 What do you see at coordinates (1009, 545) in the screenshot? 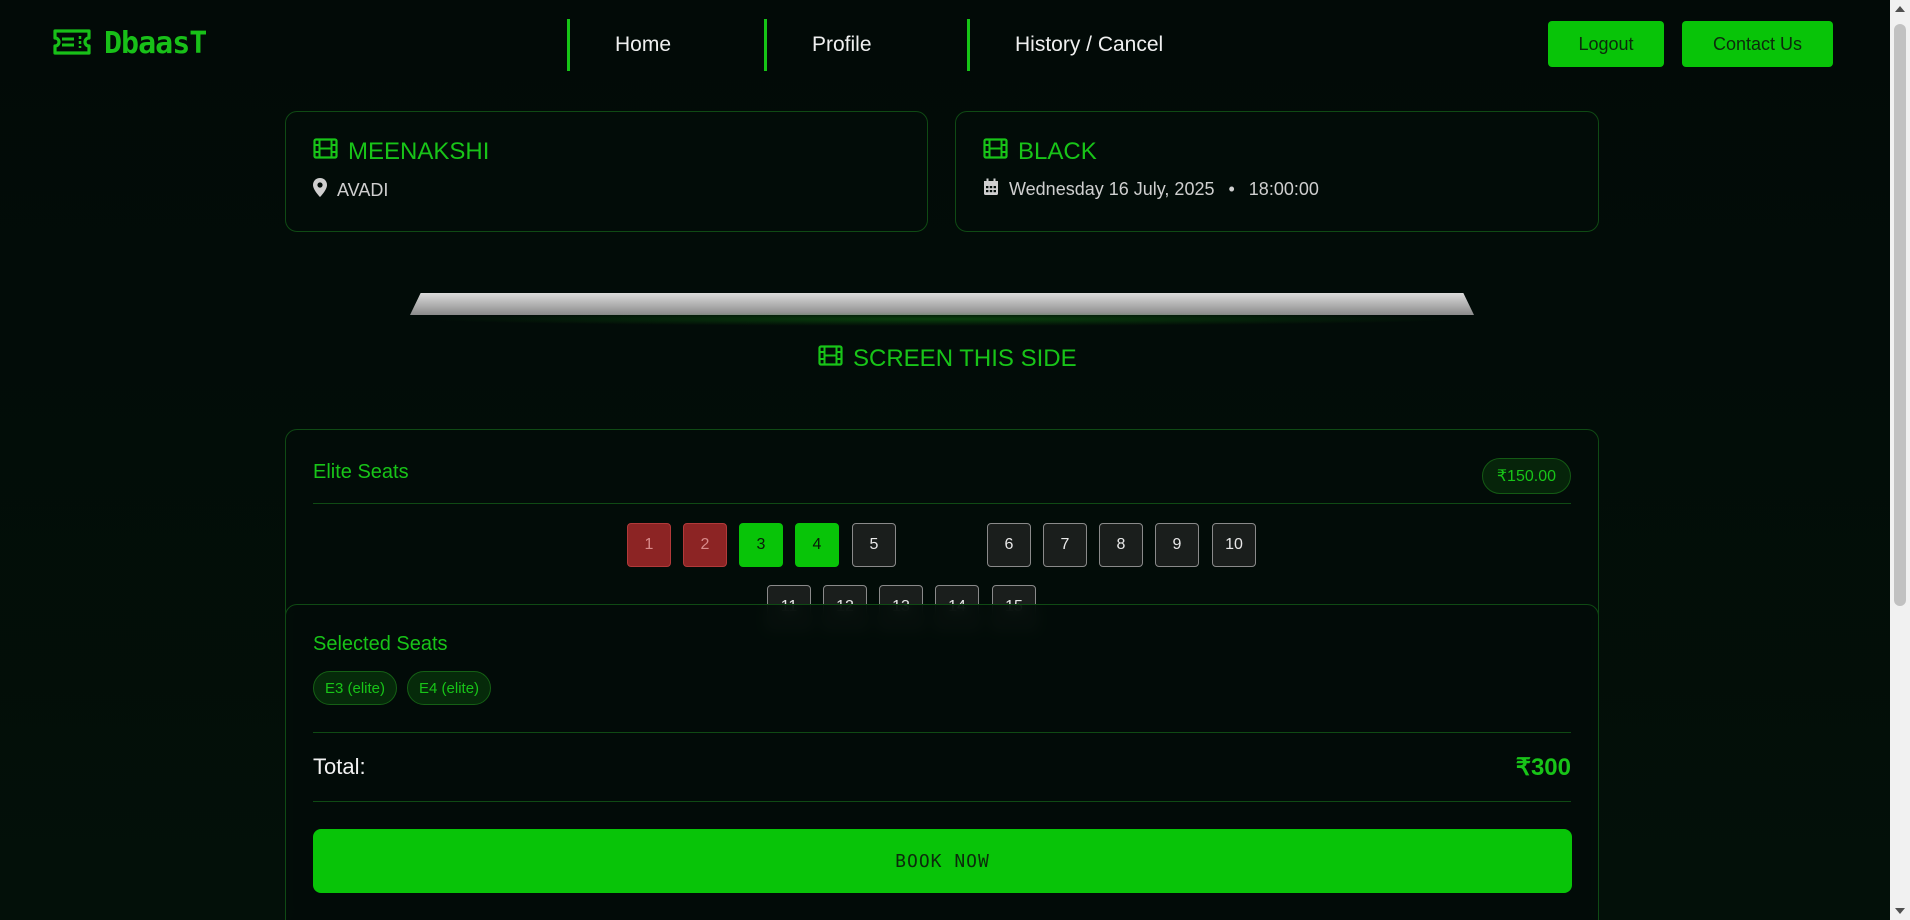
I see `seat-6: 6` at bounding box center [1009, 545].